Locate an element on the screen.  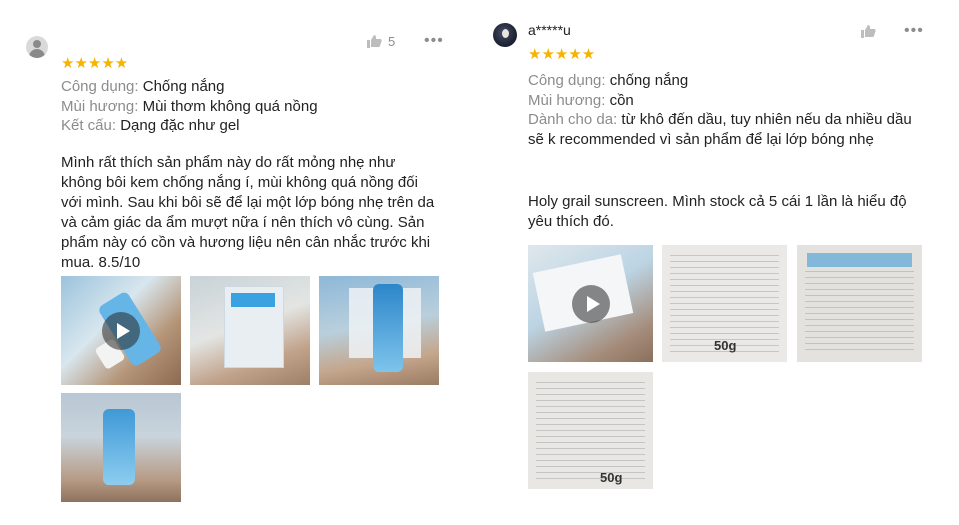
attribute-row: Mùi hương: Mùi thơm không quá nồng is located at coordinates (251, 107).